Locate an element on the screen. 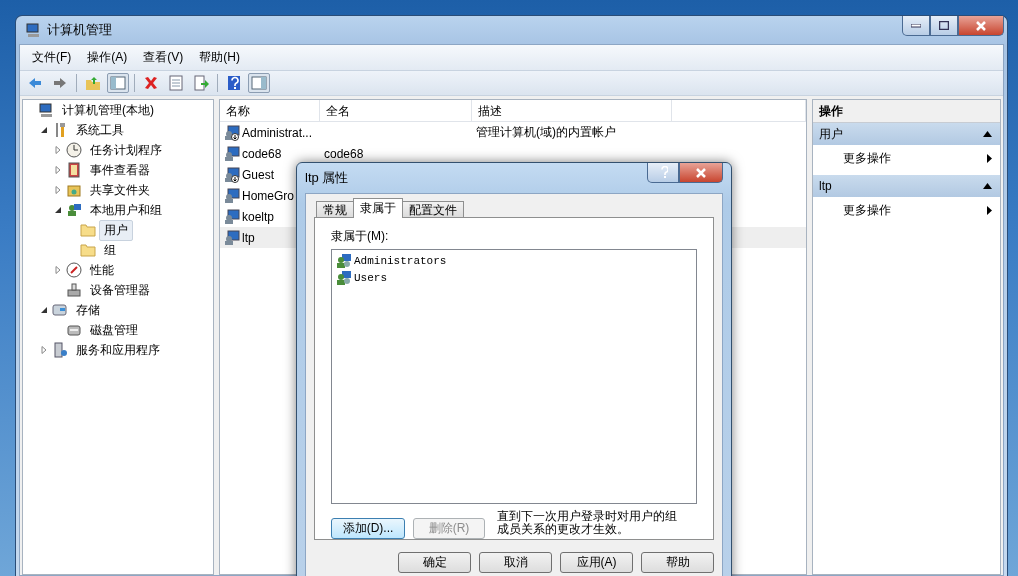  maximize-icon is located at coordinates (944, 25).